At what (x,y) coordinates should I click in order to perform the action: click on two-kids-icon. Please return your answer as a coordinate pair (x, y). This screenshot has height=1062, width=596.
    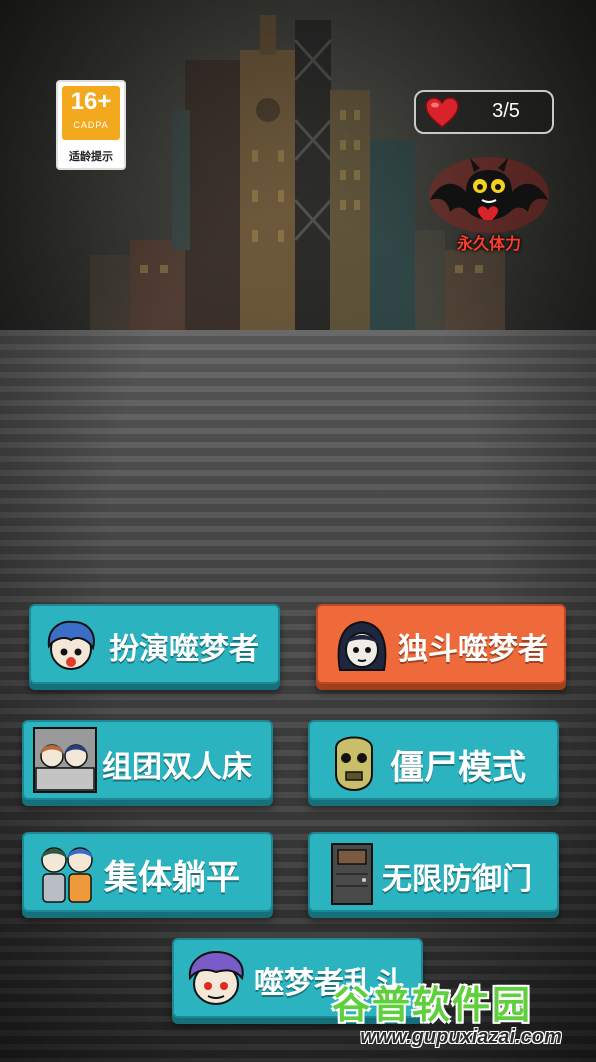
    Looking at the image, I should click on (67, 875).